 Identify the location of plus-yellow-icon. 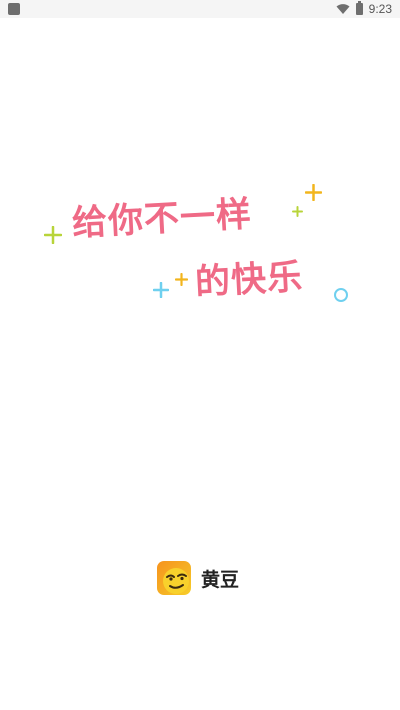
(313, 192).